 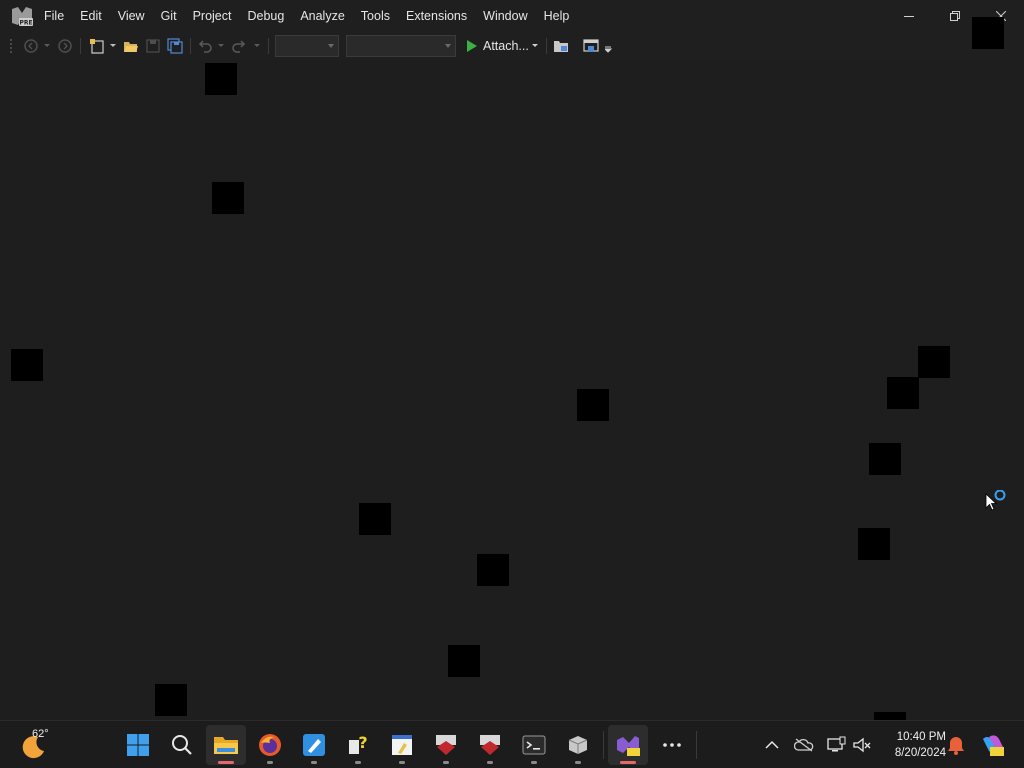 I want to click on onedrive-tray-button, so click(x=804, y=745).